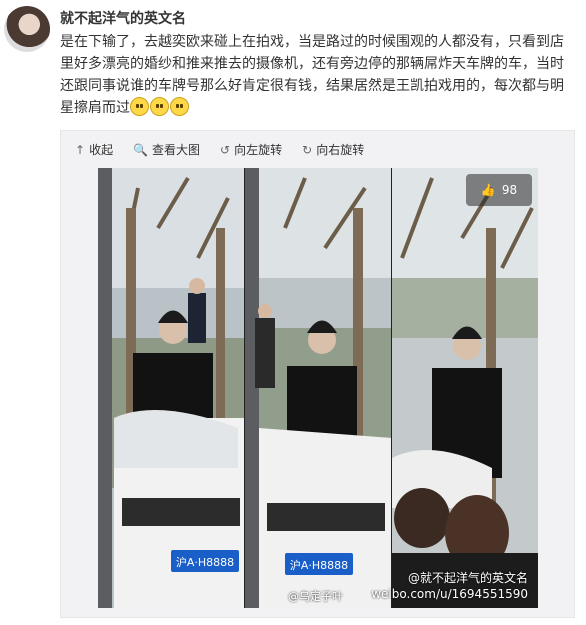  Describe the element at coordinates (123, 18) in the screenshot. I see `username: 就不起洋气的英文名` at that location.